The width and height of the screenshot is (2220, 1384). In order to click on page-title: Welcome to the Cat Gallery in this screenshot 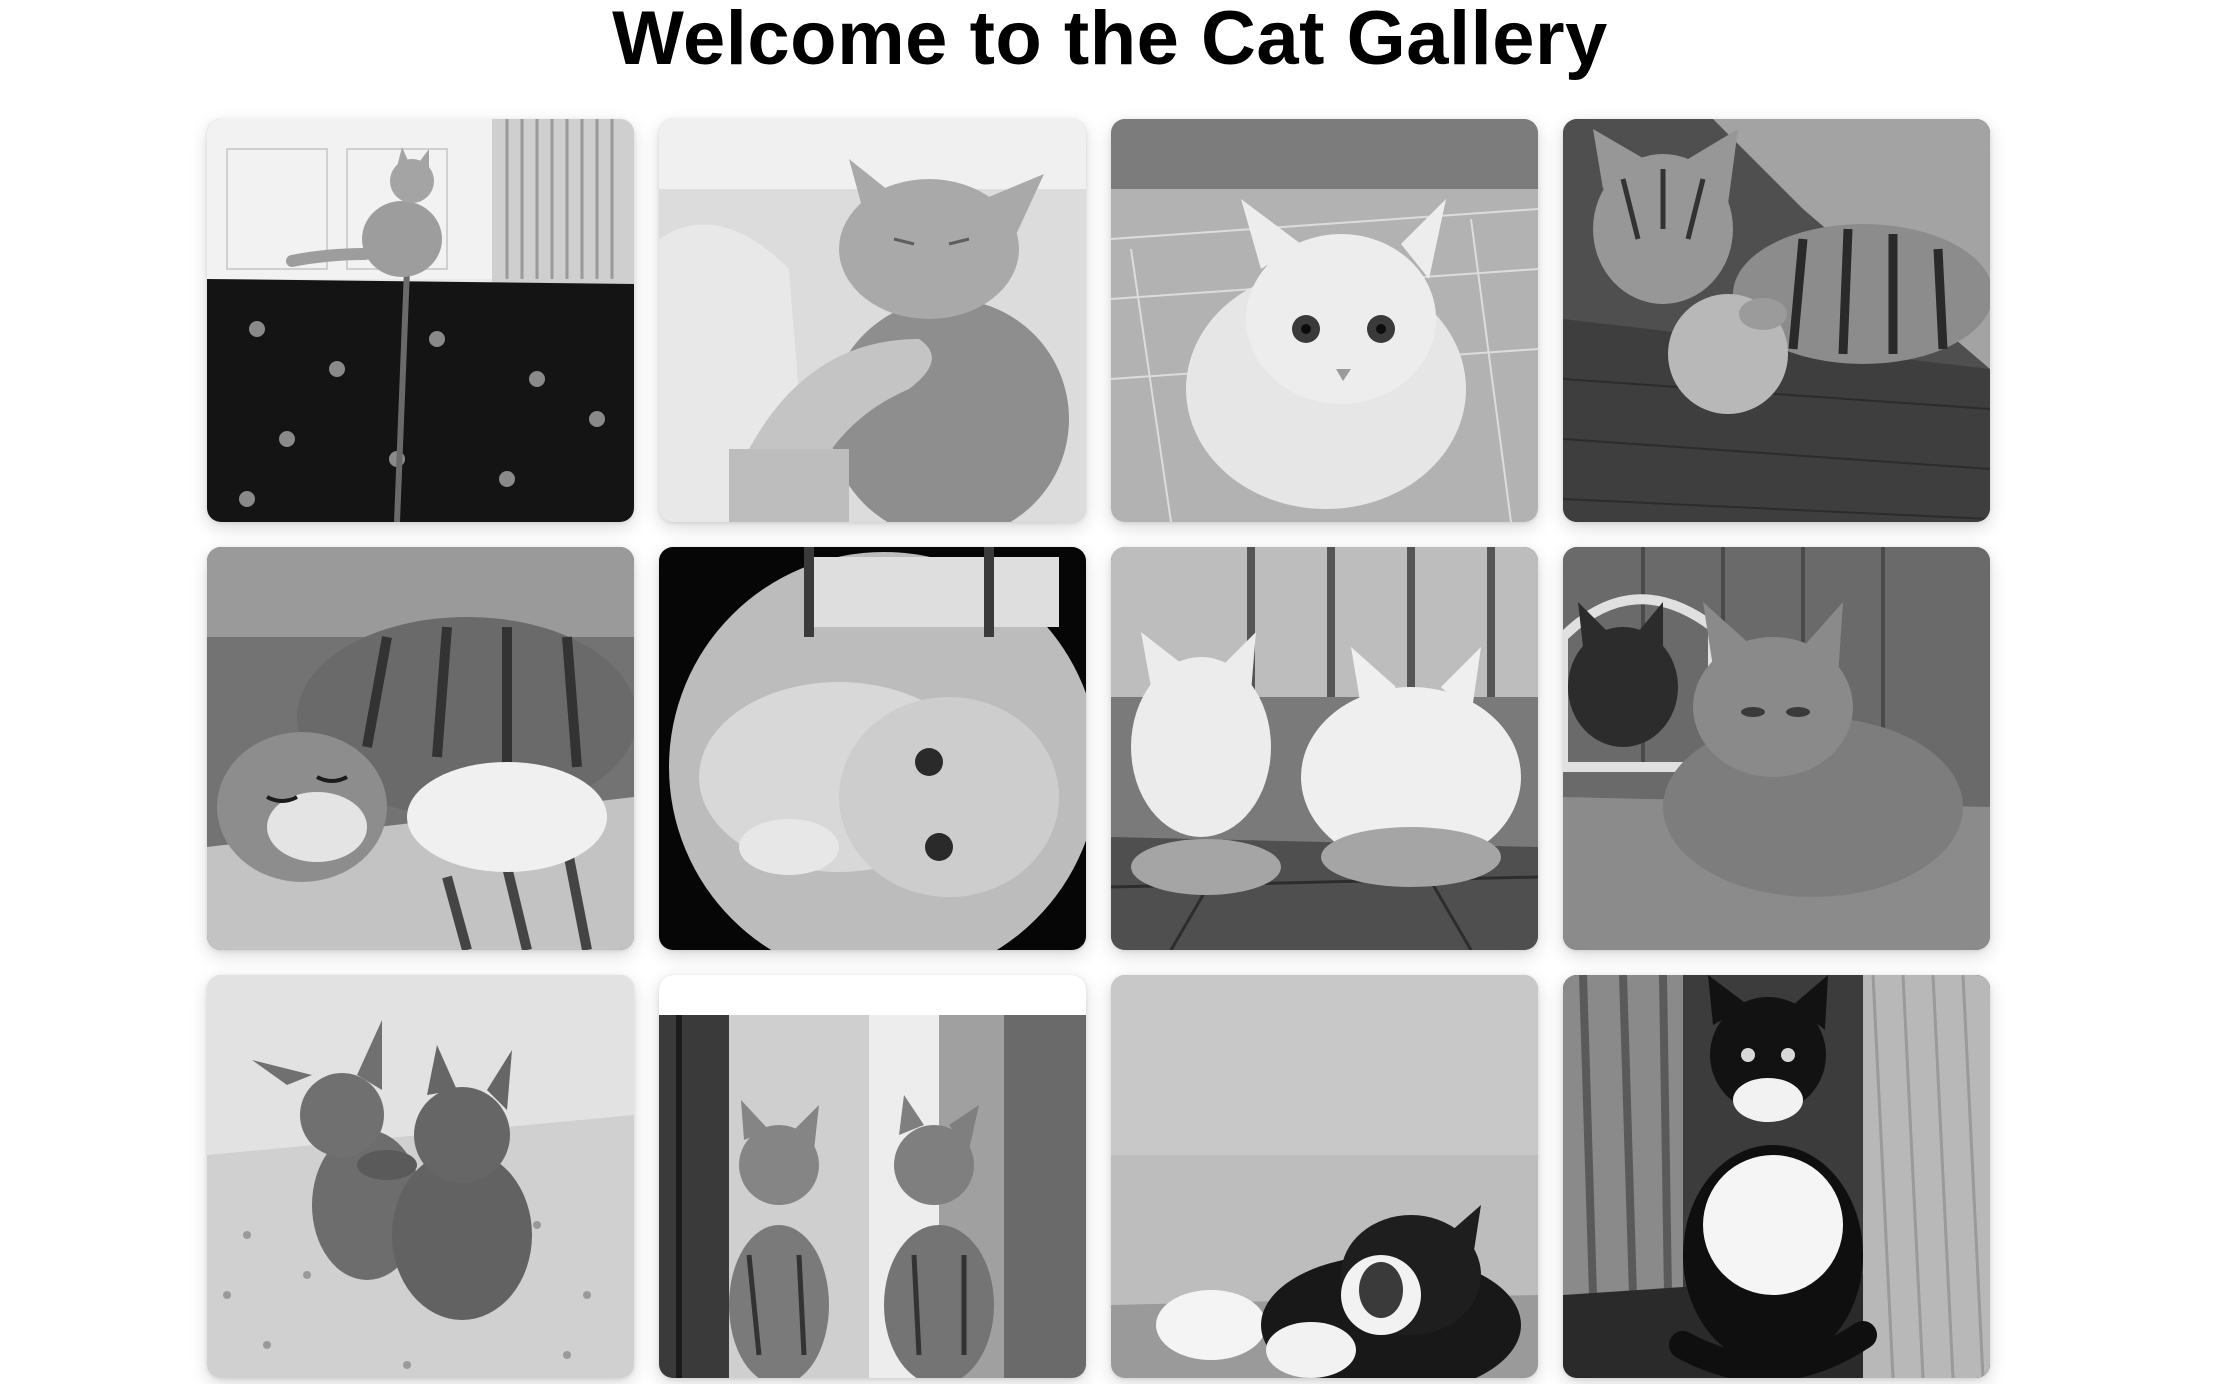, I will do `click(1110, 40)`.